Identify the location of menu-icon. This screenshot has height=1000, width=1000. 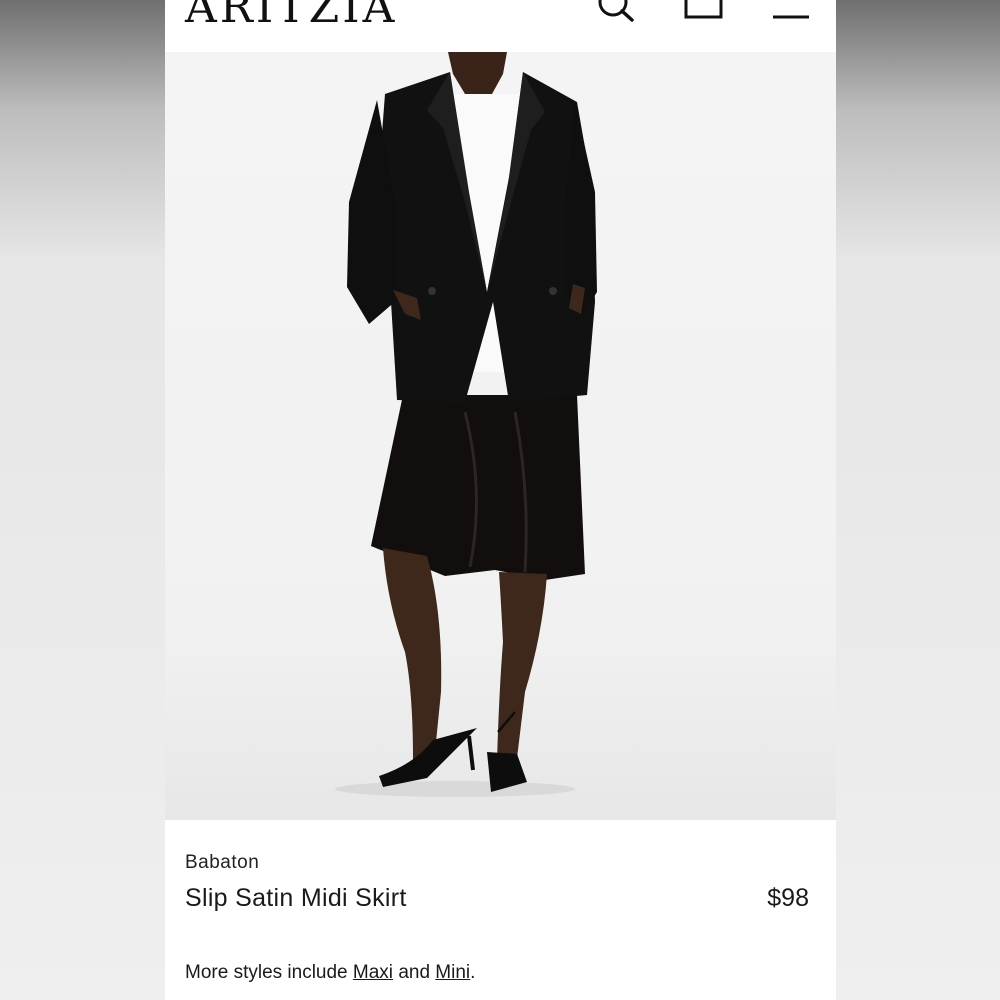
(793, 15).